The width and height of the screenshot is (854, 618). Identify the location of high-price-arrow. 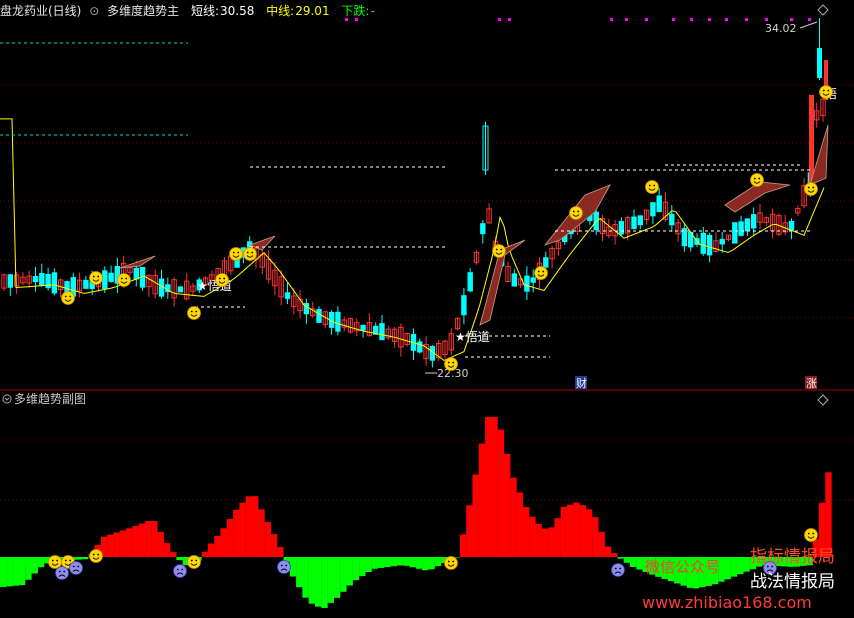
(808, 25).